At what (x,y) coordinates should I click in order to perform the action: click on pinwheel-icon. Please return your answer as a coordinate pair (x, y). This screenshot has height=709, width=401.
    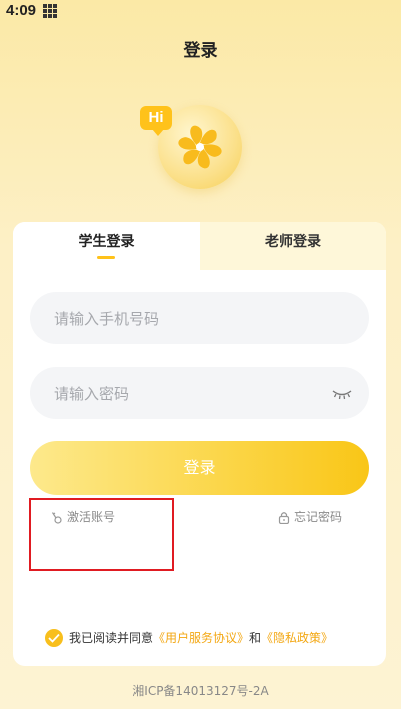
    Looking at the image, I should click on (200, 147).